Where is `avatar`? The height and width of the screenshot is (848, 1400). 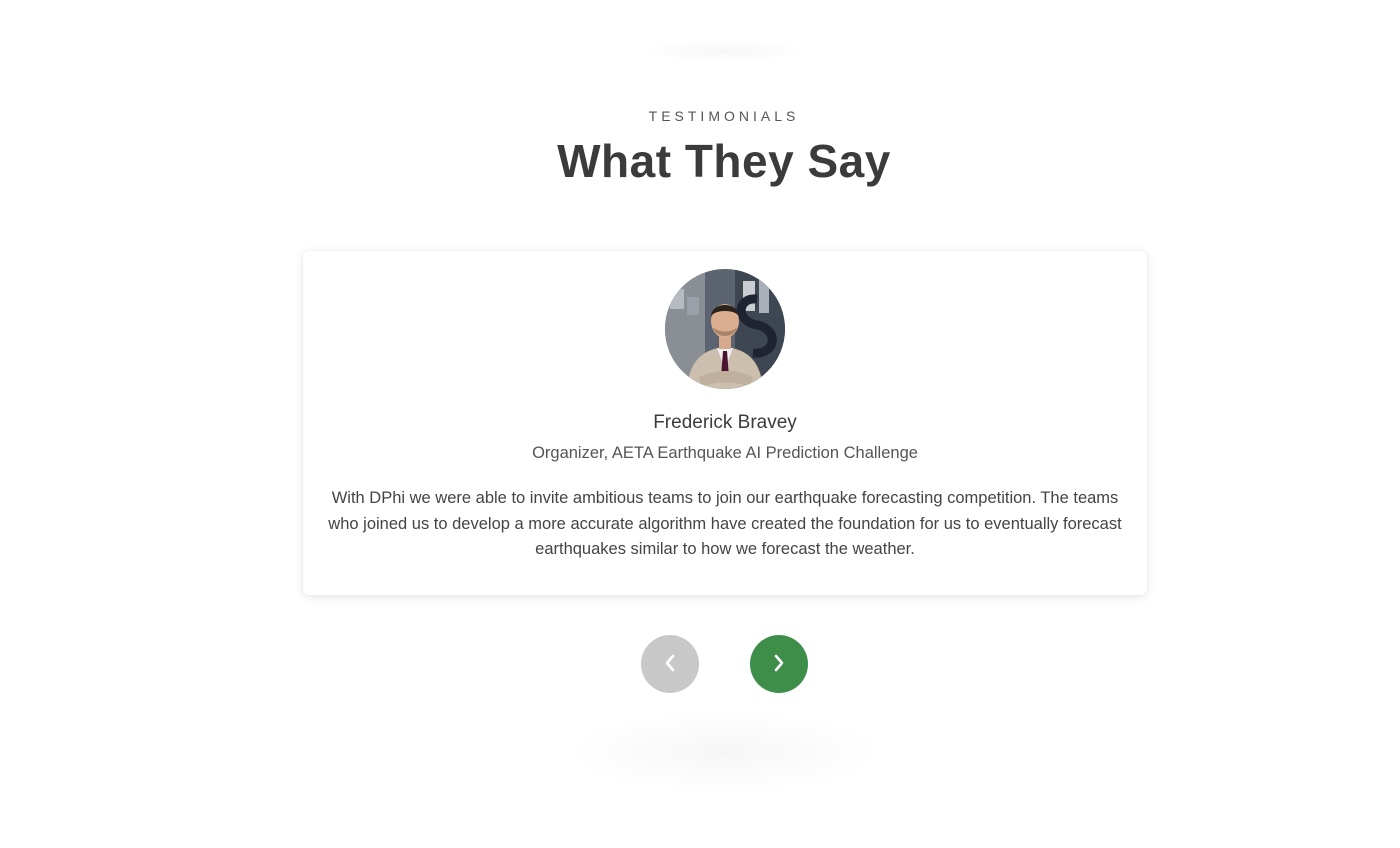 avatar is located at coordinates (725, 329).